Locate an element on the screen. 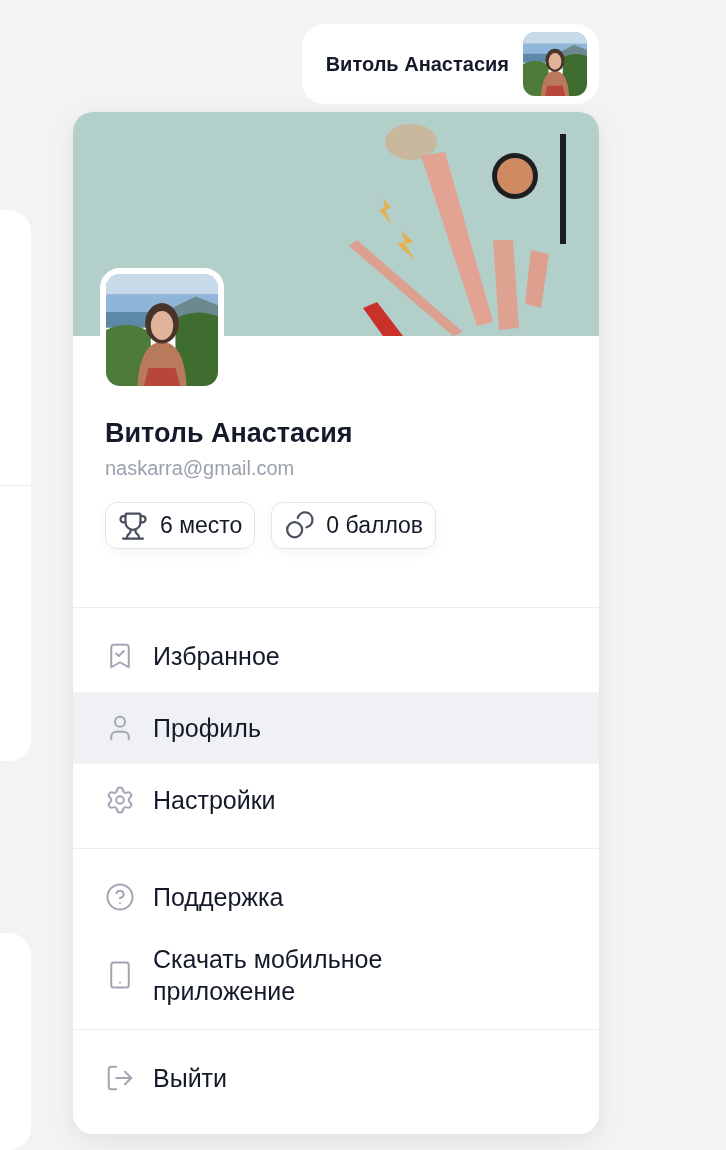  menu-item: Поддержка is located at coordinates (336, 897).